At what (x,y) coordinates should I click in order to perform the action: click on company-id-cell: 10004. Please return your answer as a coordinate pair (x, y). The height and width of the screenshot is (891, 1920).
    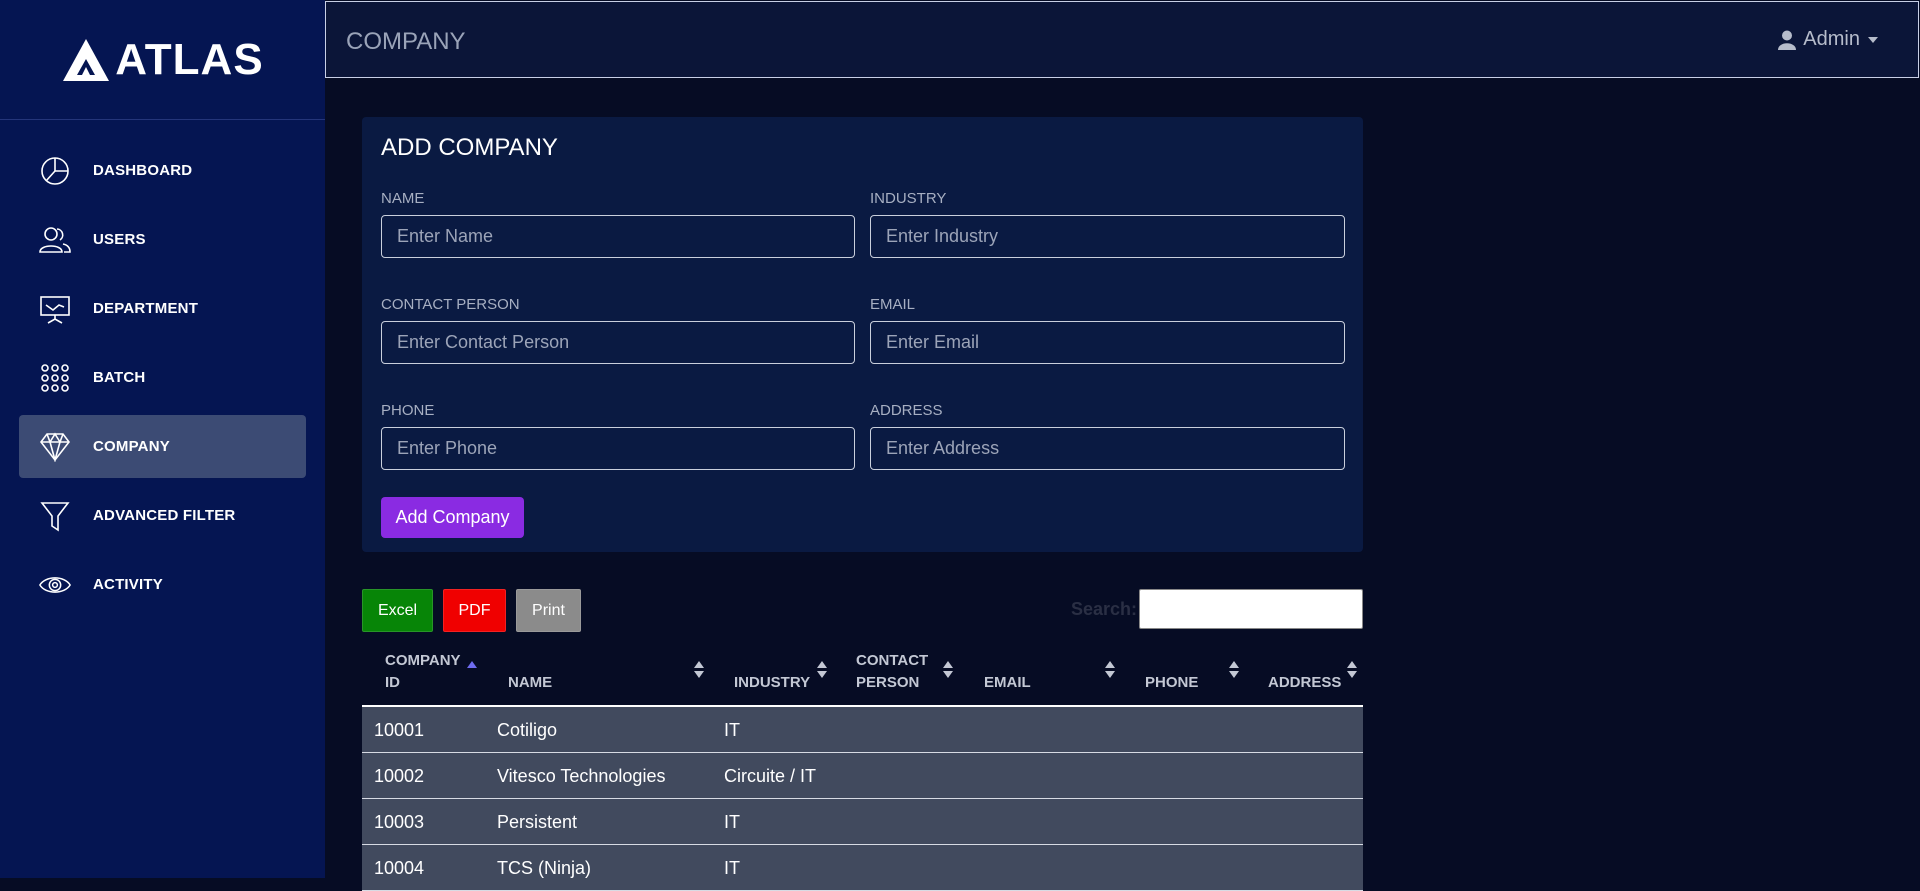
    Looking at the image, I should click on (399, 868).